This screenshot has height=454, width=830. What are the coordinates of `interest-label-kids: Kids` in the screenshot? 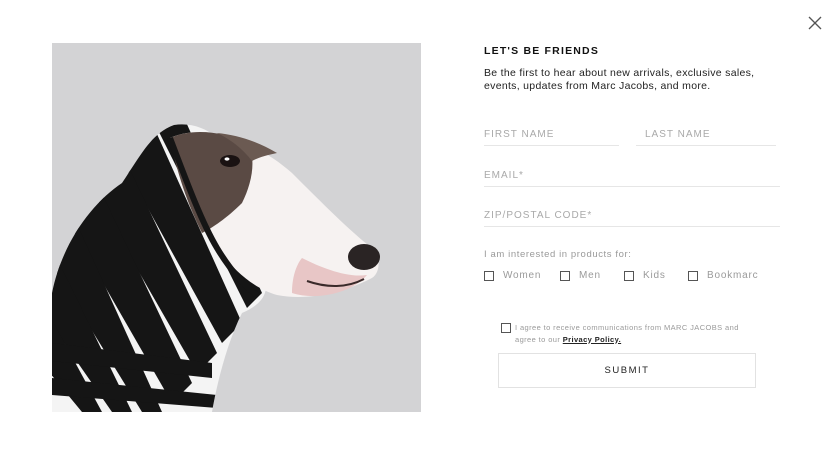 It's located at (654, 275).